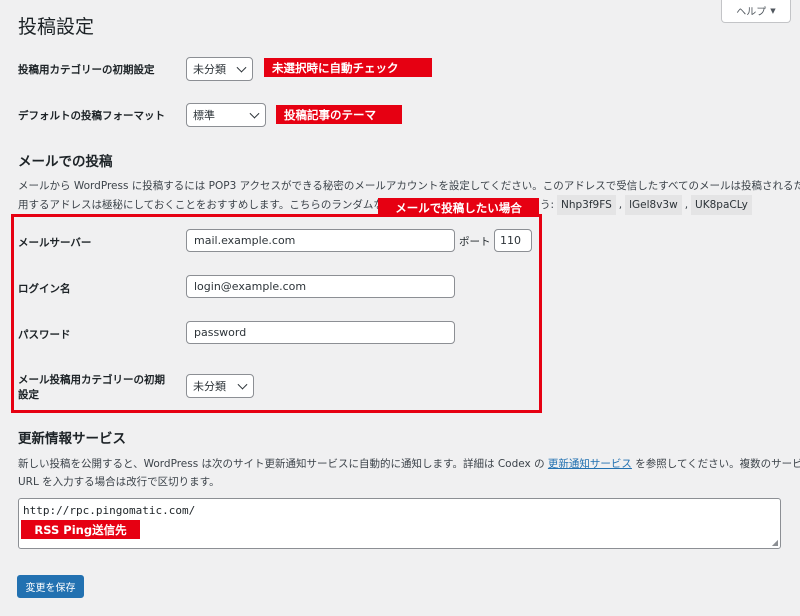 The image size is (800, 616). What do you see at coordinates (72, 439) in the screenshot?
I see `update-services-title: 更新情報サービス` at bounding box center [72, 439].